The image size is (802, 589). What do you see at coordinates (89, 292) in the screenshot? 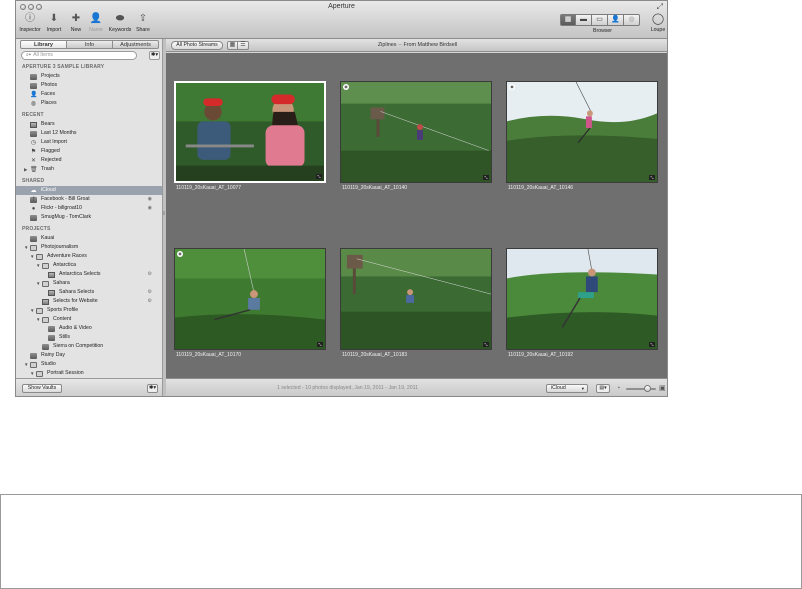
I see `project-item: Sahara Selects ⚙` at bounding box center [89, 292].